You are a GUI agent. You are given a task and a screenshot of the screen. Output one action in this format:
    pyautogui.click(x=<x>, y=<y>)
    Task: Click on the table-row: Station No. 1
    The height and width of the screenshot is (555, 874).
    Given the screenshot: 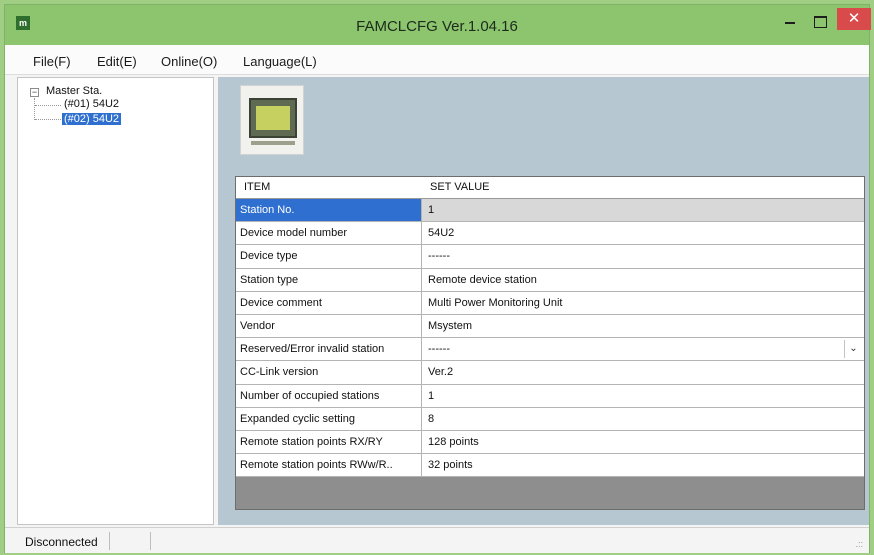 What is the action you would take?
    pyautogui.click(x=550, y=211)
    